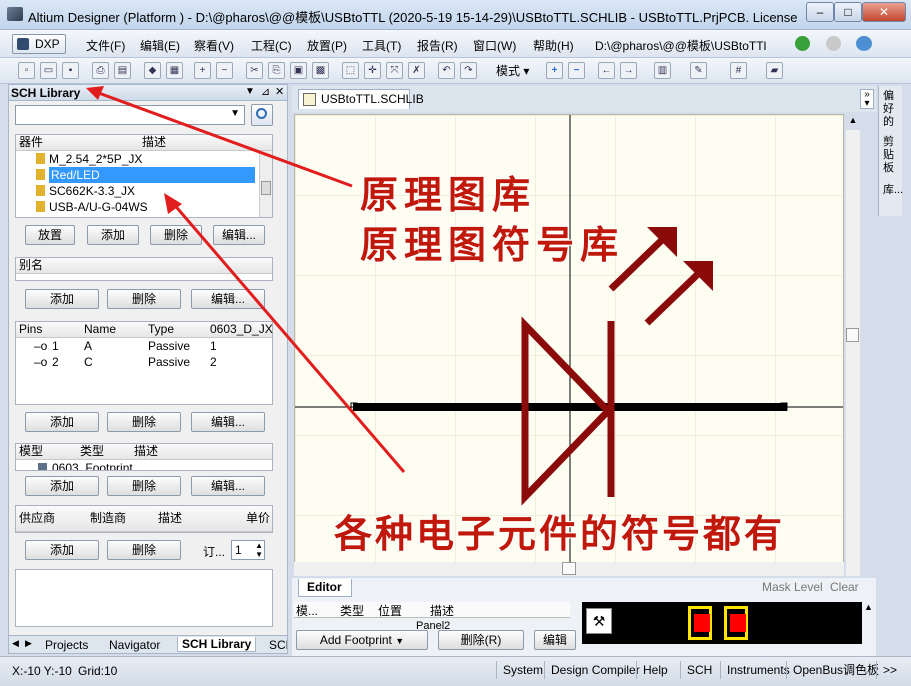 This screenshot has width=911, height=686. Describe the element at coordinates (698, 70) in the screenshot. I see `drawing-tools-icon: ✎` at that location.